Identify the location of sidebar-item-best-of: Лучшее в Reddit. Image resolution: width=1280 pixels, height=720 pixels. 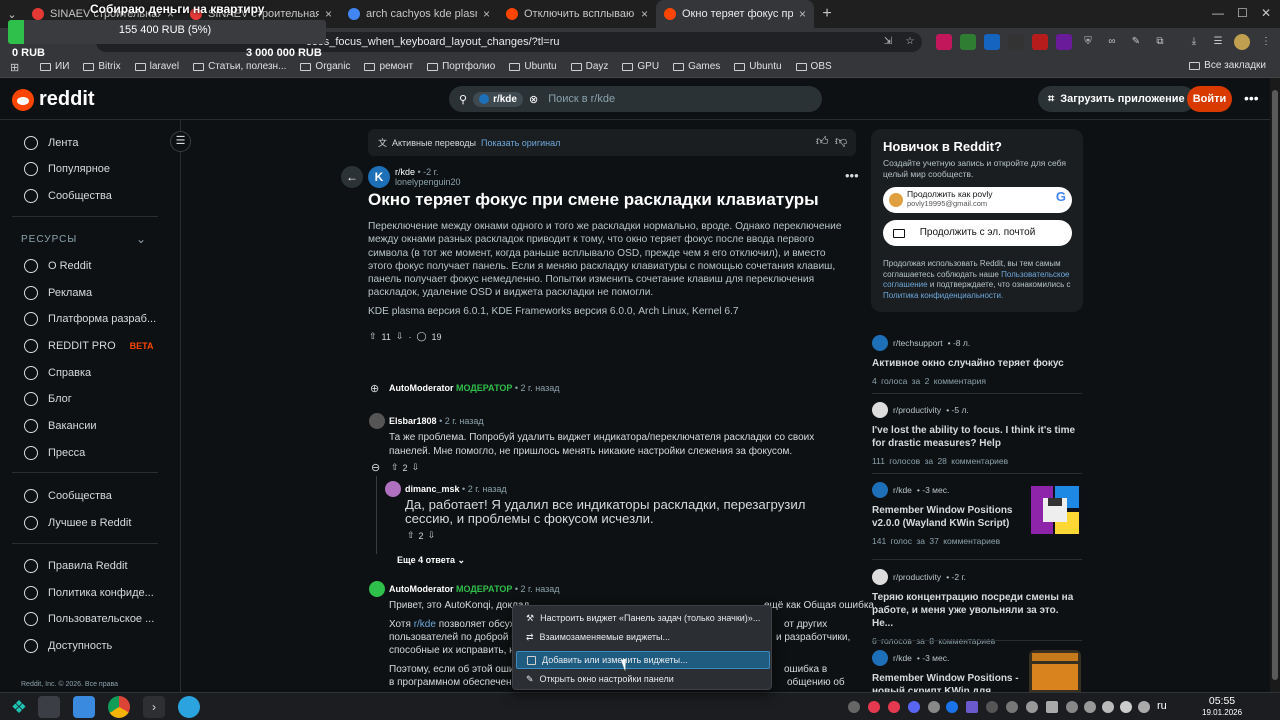
(77, 523).